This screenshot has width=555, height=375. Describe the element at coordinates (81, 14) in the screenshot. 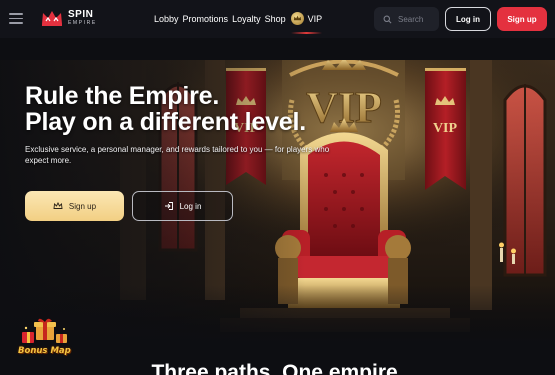

I see `logo-name: SPIN` at that location.